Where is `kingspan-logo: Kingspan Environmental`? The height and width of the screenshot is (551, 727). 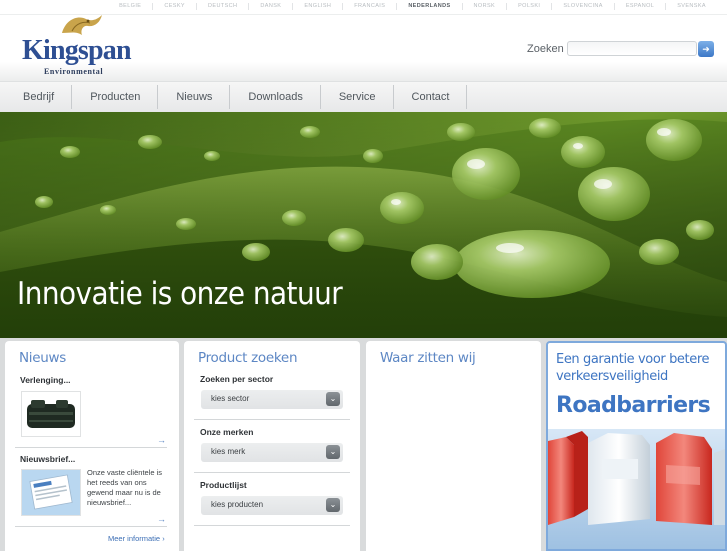
kingspan-logo: Kingspan Environmental is located at coordinates (78, 46).